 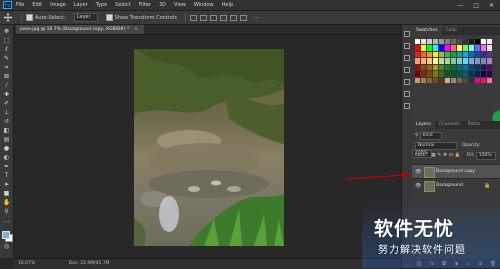 What do you see at coordinates (485, 156) in the screenshot?
I see `fill-input: 100%` at bounding box center [485, 156].